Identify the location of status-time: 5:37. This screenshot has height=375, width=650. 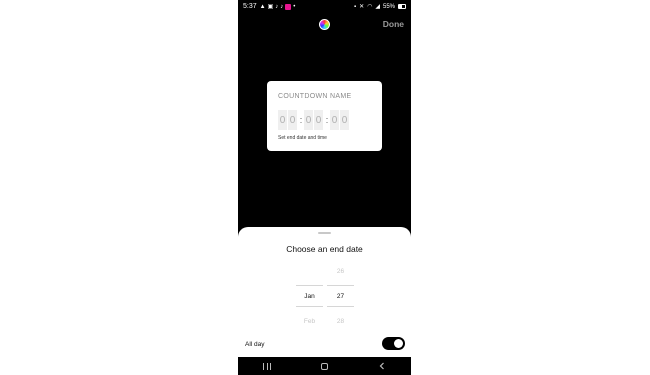
(250, 6).